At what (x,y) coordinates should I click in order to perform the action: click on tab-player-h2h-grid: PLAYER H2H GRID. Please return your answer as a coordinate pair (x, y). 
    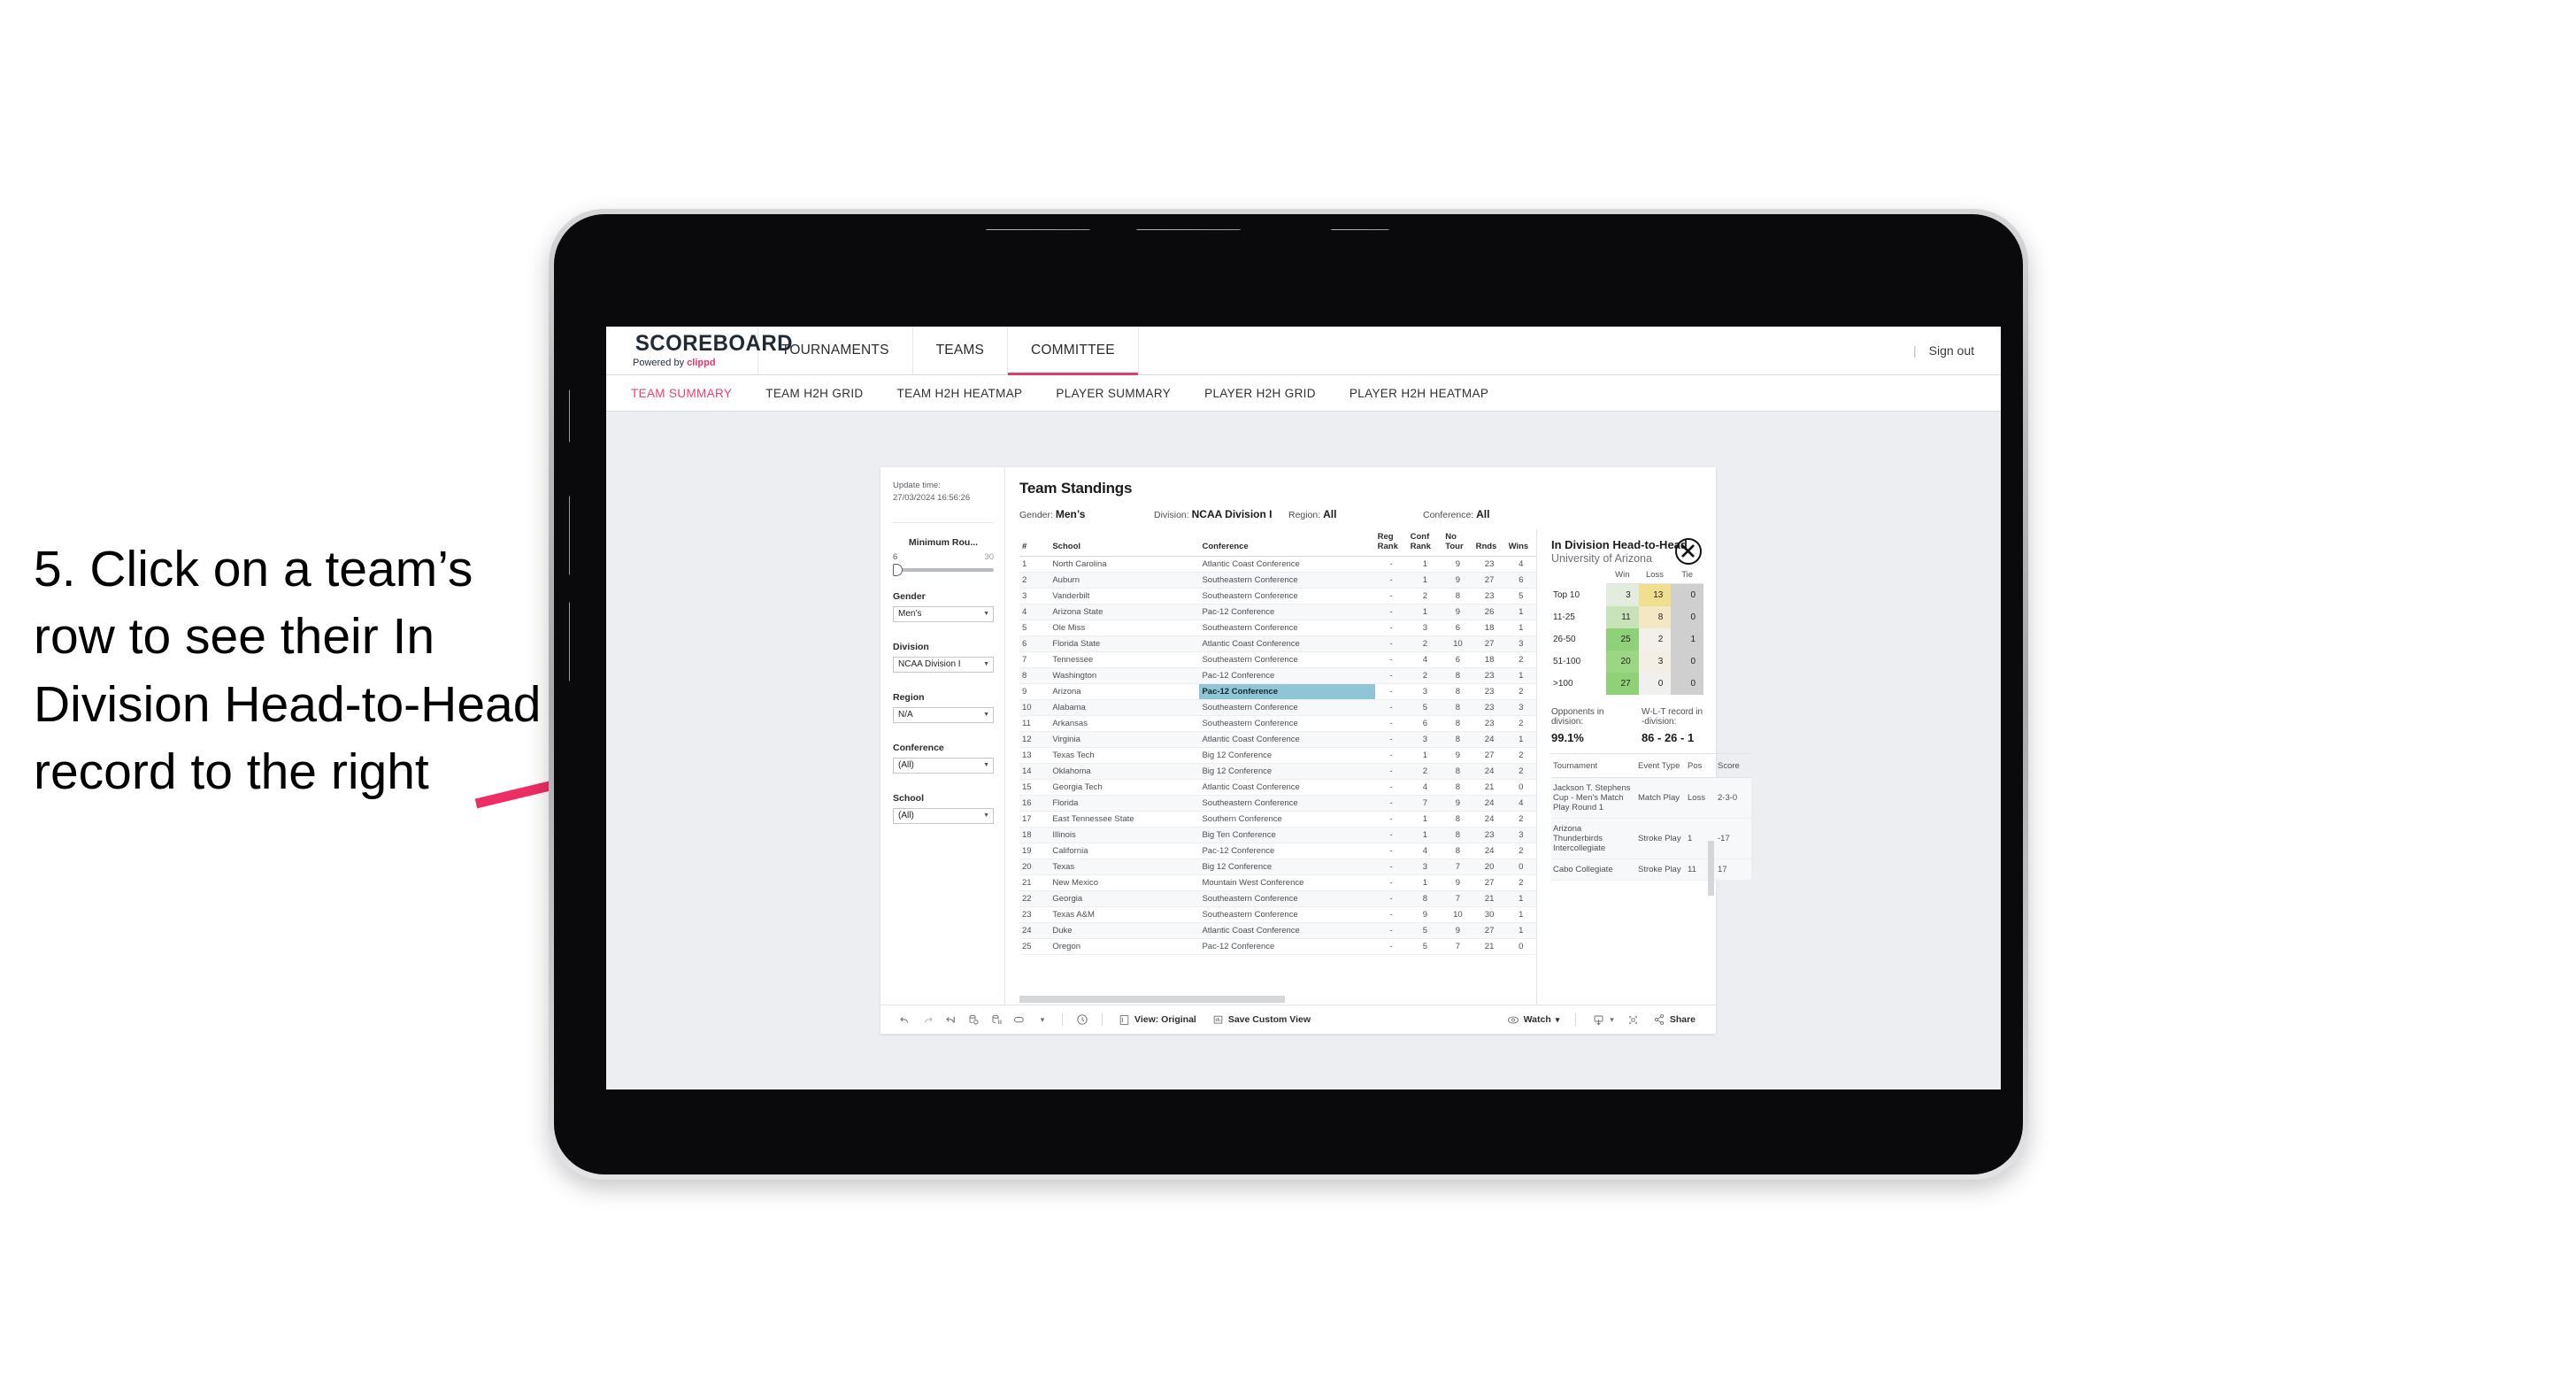
    Looking at the image, I should click on (1260, 394).